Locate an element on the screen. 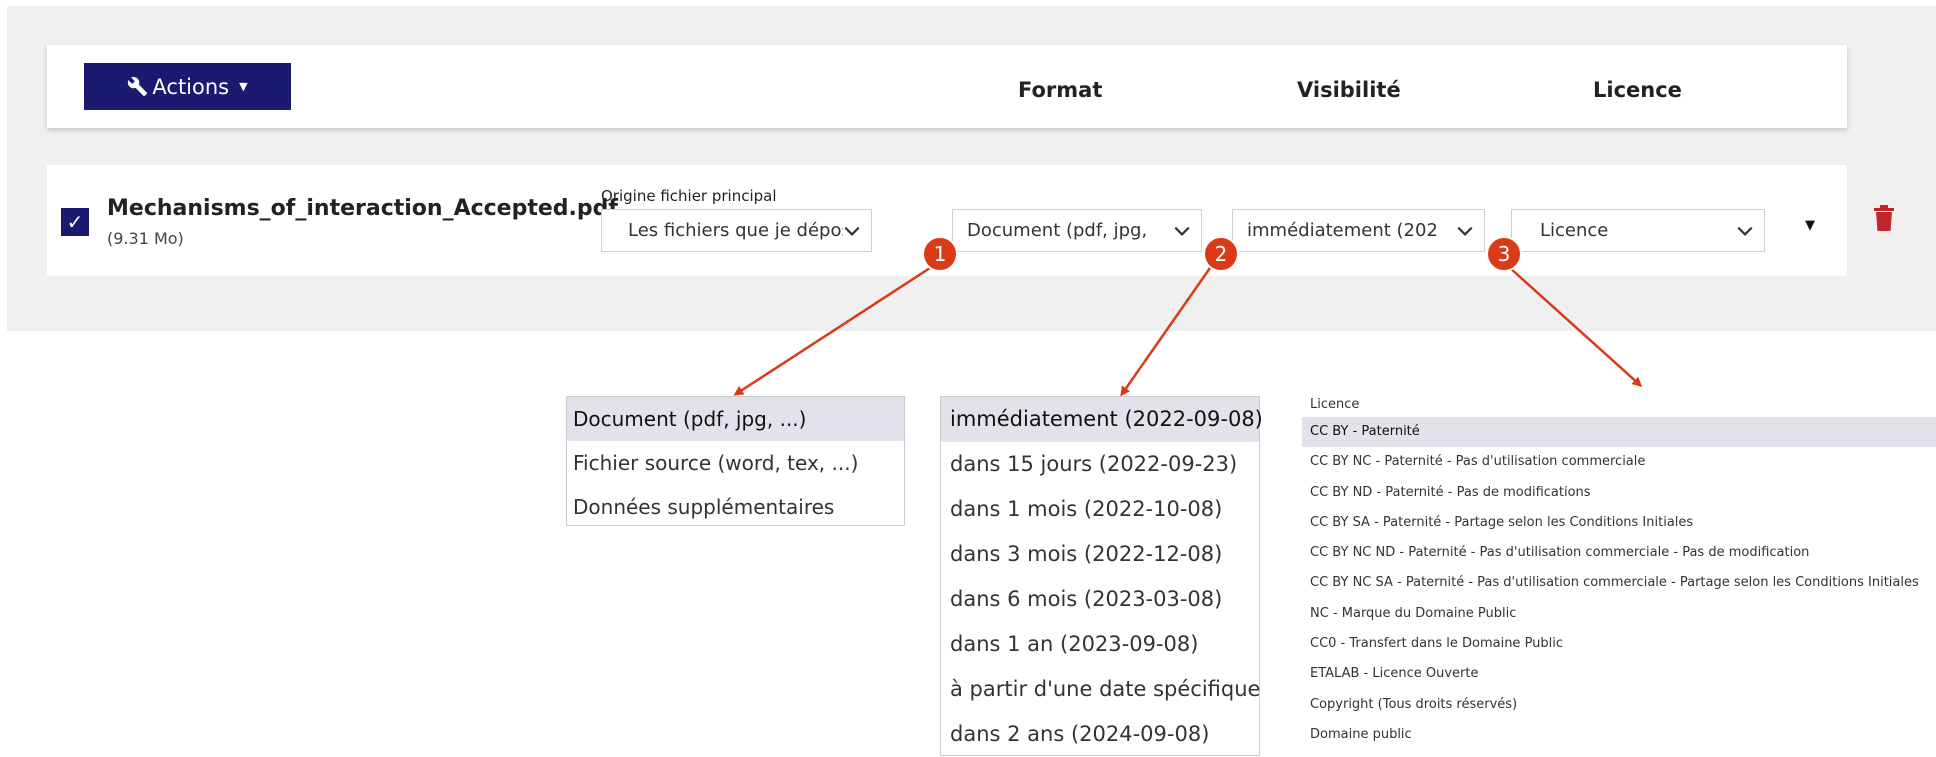 The height and width of the screenshot is (757, 1936). origin-select-value: Les fichiers que je dépose sc is located at coordinates (735, 230).